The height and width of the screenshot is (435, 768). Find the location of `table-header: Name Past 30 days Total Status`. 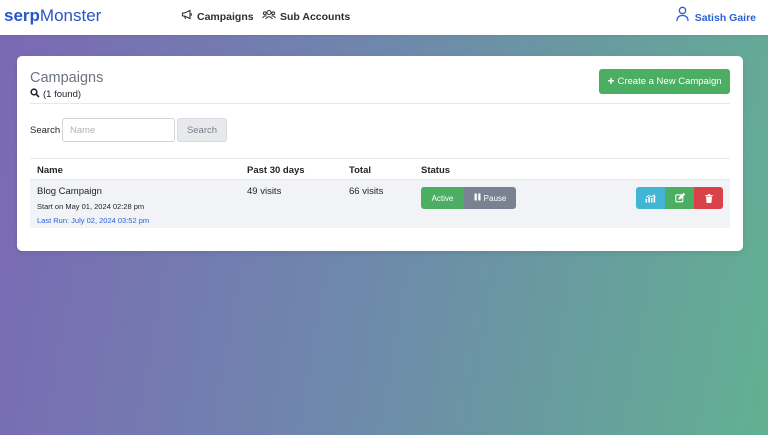

table-header: Name Past 30 days Total Status is located at coordinates (380, 169).